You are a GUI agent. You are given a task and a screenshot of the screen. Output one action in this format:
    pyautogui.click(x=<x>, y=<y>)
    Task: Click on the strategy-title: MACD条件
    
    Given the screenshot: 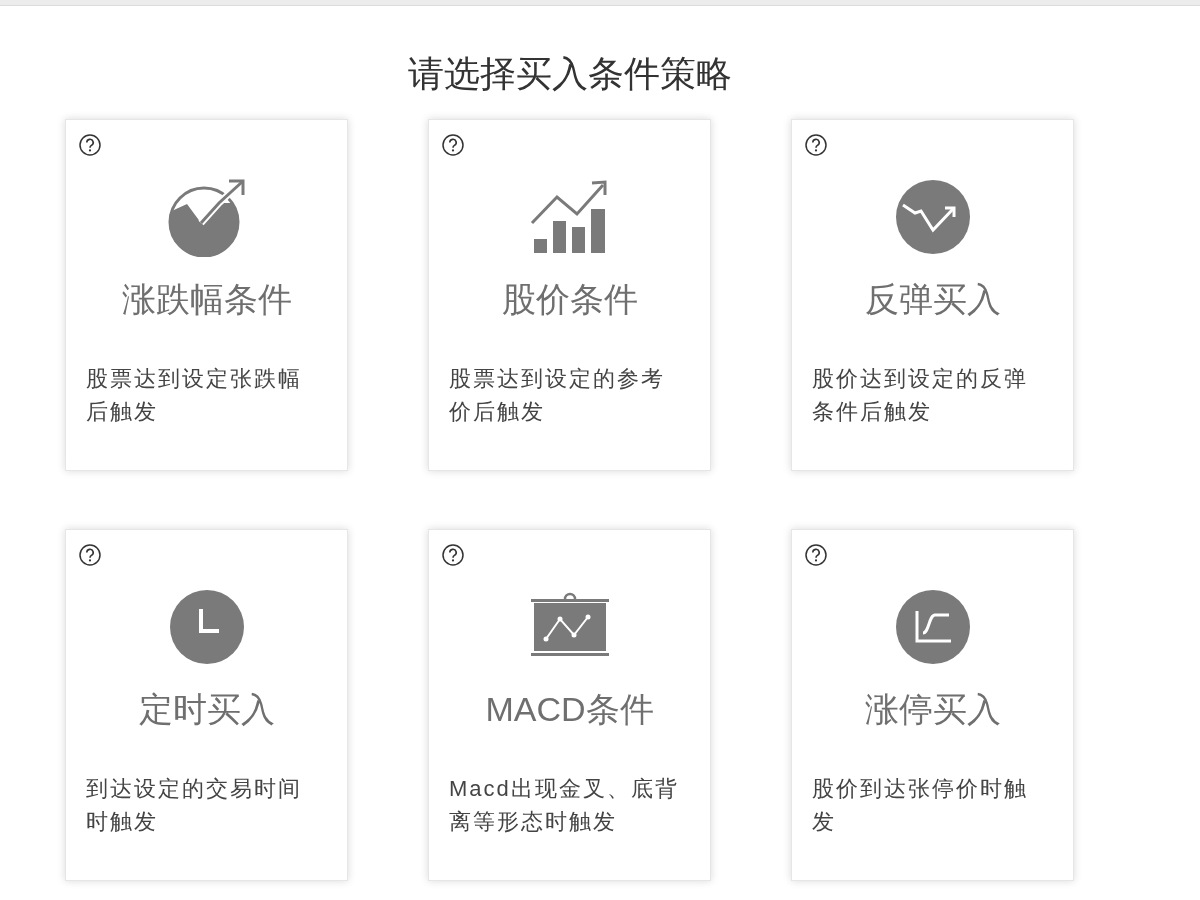 What is the action you would take?
    pyautogui.click(x=569, y=709)
    